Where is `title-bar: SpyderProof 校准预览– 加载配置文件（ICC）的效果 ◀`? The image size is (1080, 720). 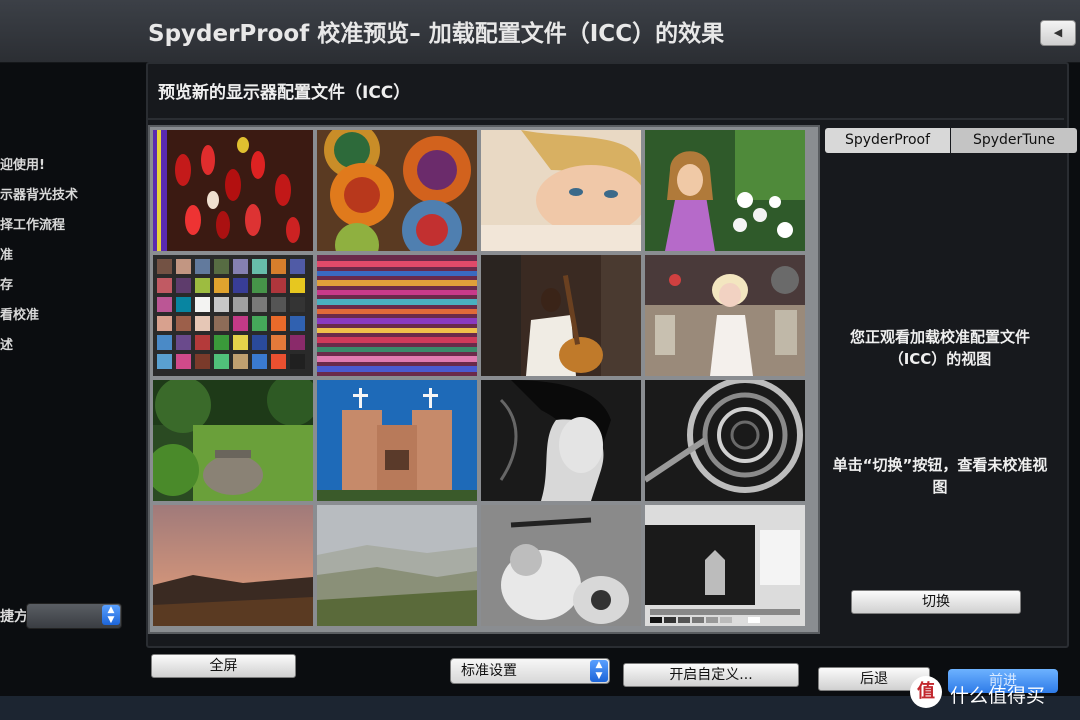 title-bar: SpyderProof 校准预览– 加载配置文件（ICC）的效果 ◀ is located at coordinates (540, 31).